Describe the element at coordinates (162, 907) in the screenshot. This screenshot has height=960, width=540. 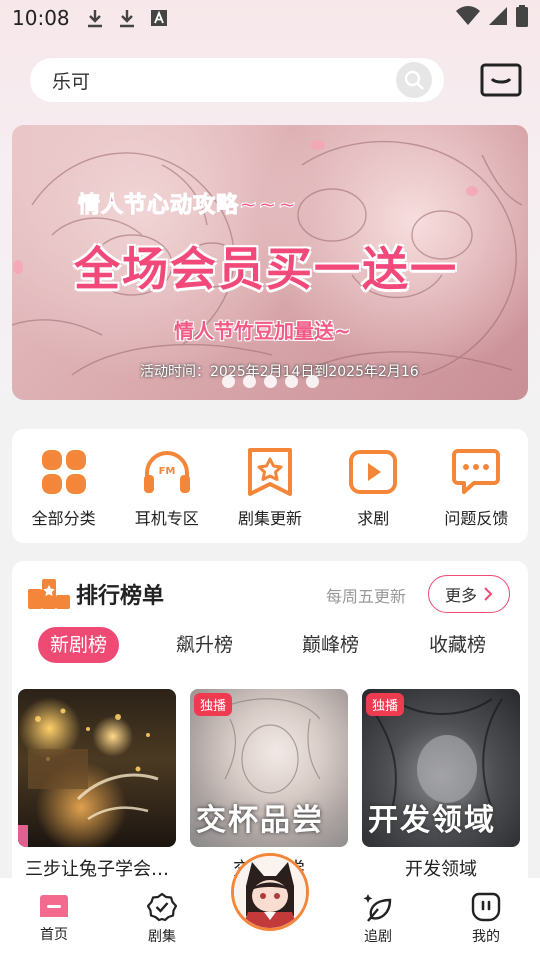
I see `badge-check-icon` at that location.